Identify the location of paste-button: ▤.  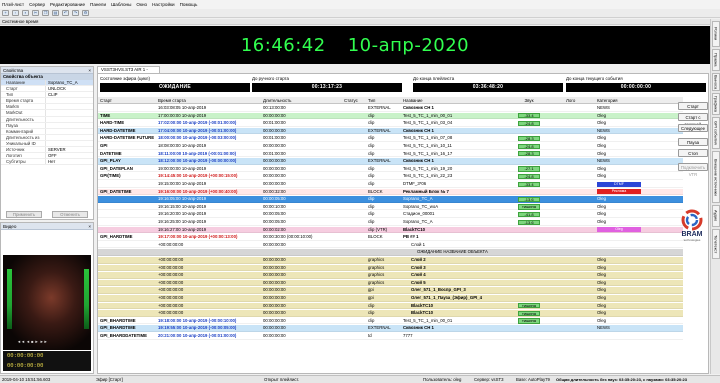
(55, 13).